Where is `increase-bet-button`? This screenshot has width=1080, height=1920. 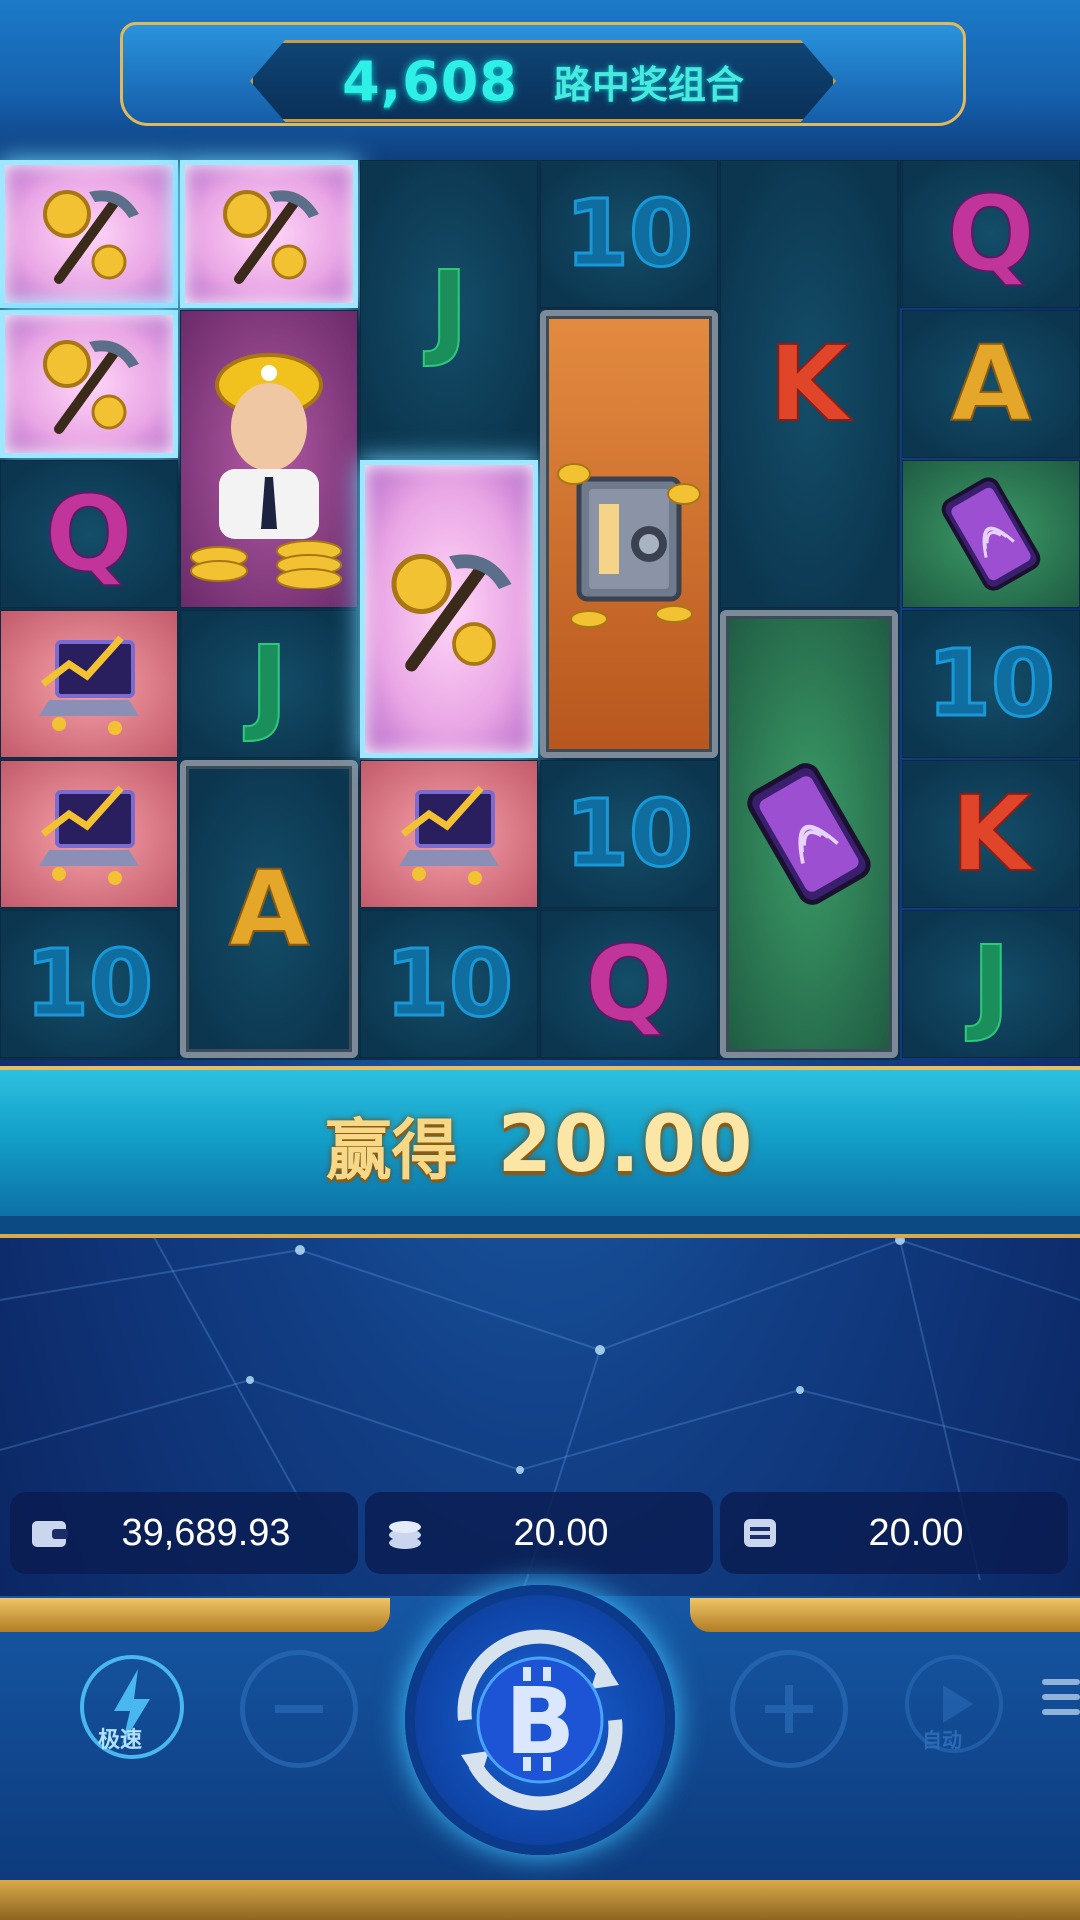 increase-bet-button is located at coordinates (789, 1709).